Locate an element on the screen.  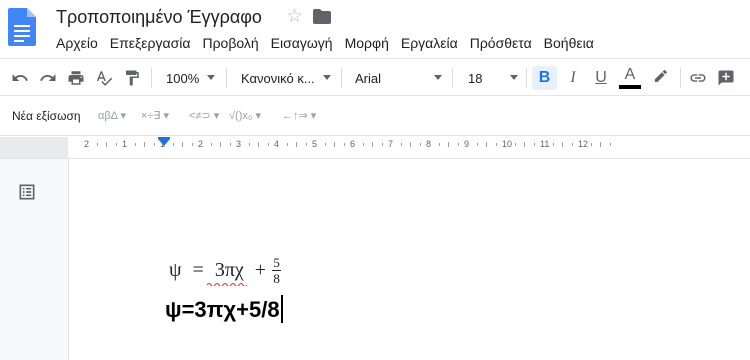
equation-term: 3πχ is located at coordinates (229, 270).